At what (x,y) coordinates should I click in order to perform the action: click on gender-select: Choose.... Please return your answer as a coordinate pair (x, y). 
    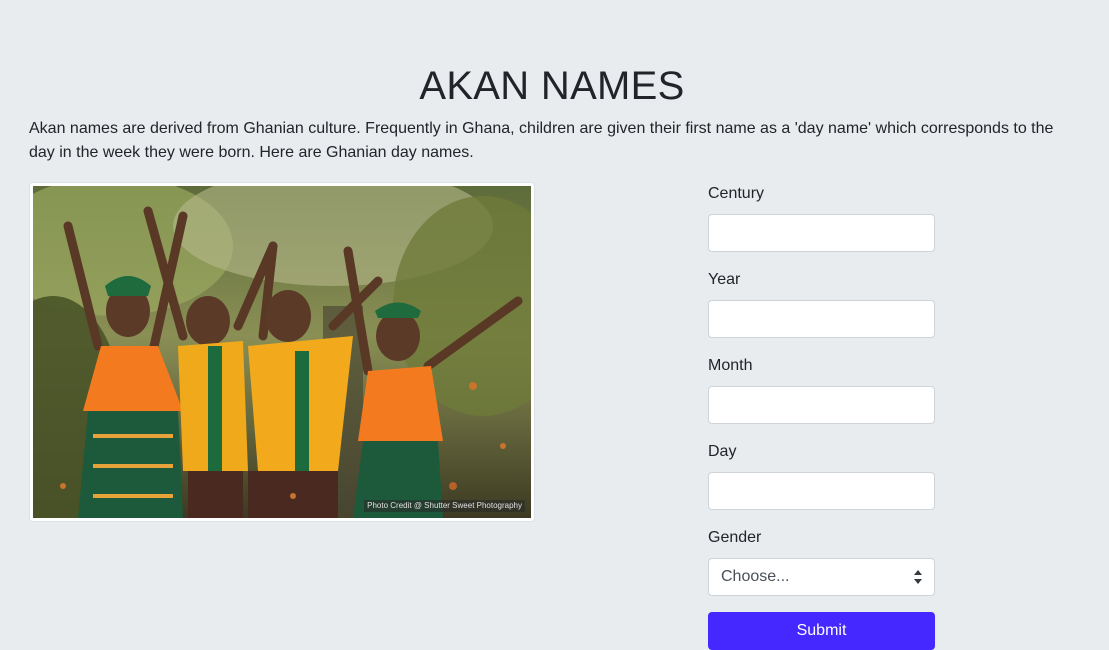
    Looking at the image, I should click on (821, 577).